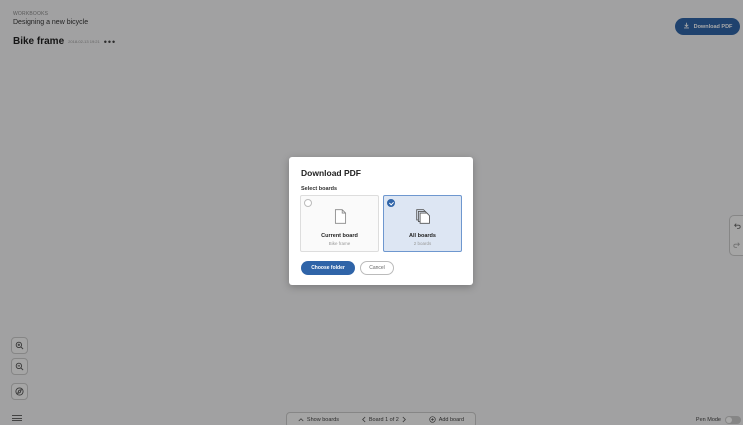  I want to click on all-boards-sub: 2 boards, so click(422, 243).